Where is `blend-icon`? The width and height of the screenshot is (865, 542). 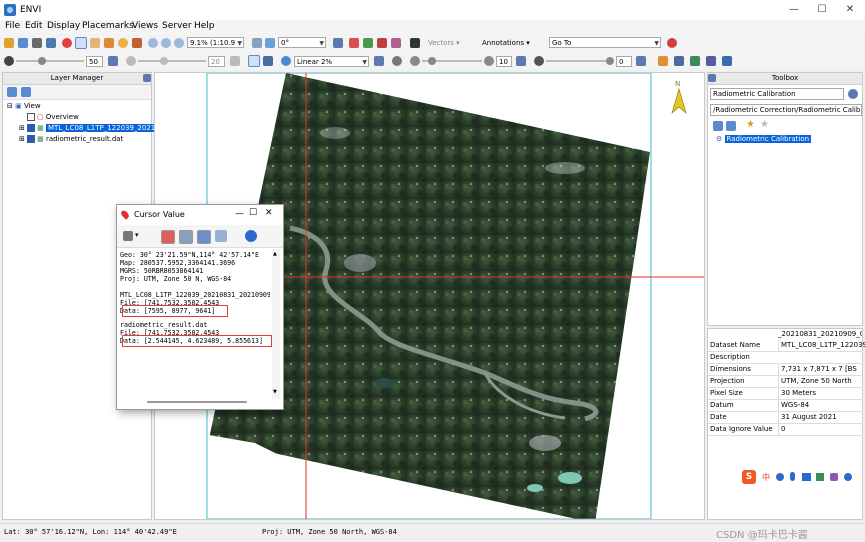
blend-icon is located at coordinates (727, 61).